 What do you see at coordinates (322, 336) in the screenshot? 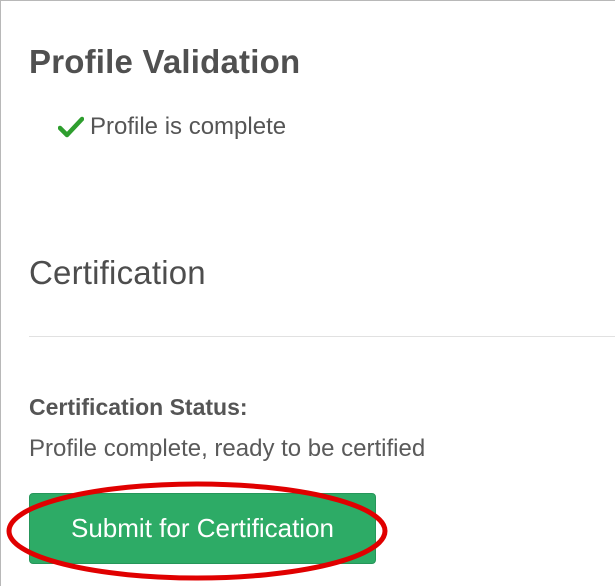
I see `section-divider` at bounding box center [322, 336].